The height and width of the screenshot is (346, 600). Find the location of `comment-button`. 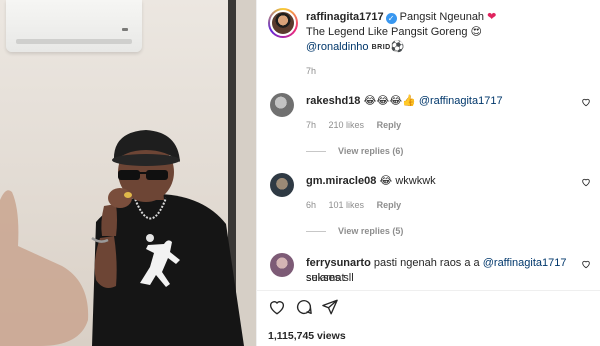

comment-button is located at coordinates (304, 307).